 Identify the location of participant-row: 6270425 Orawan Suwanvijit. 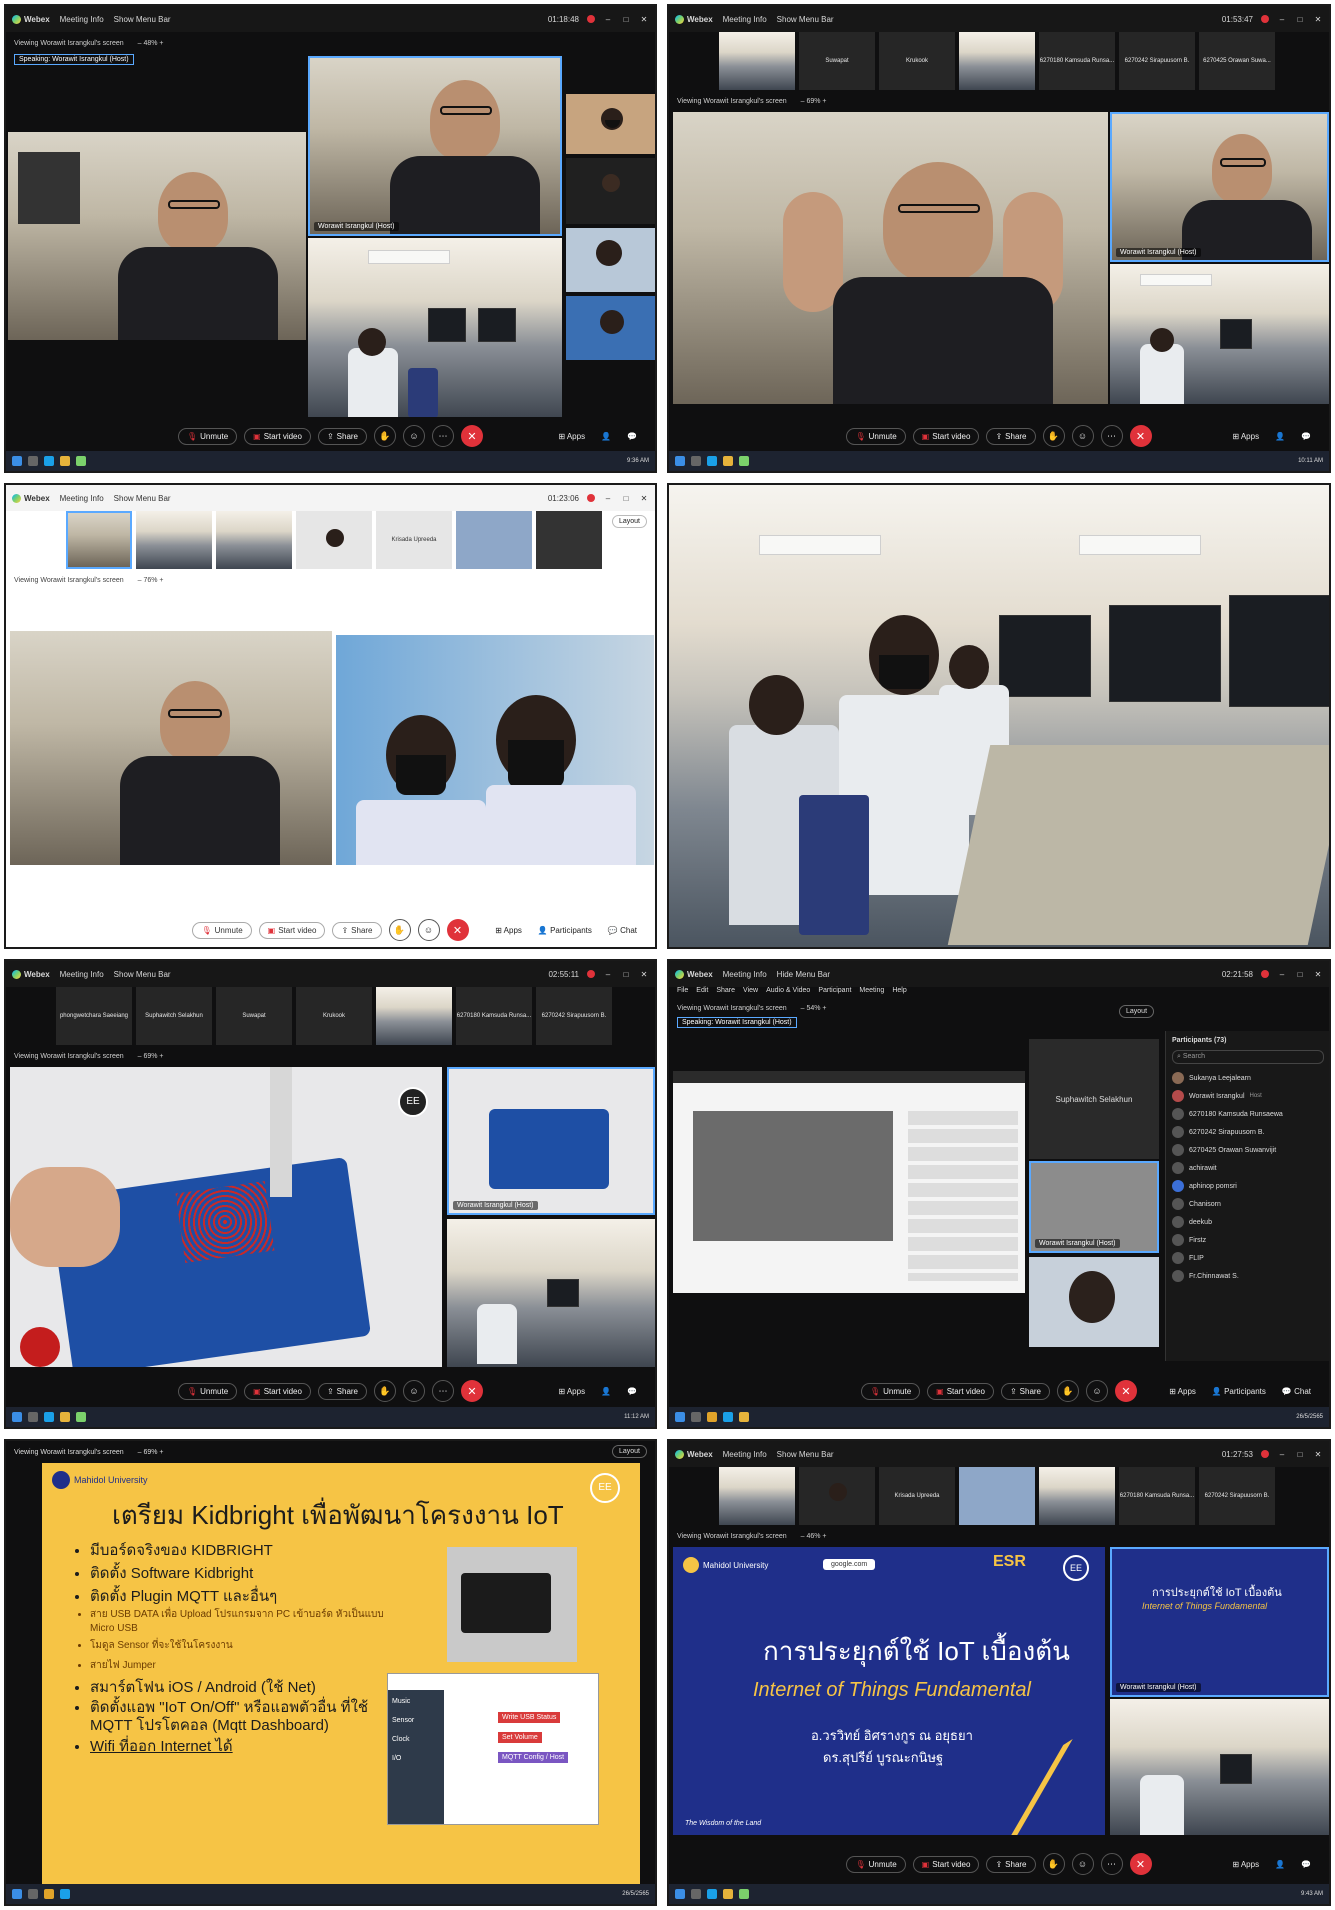
(1248, 1150).